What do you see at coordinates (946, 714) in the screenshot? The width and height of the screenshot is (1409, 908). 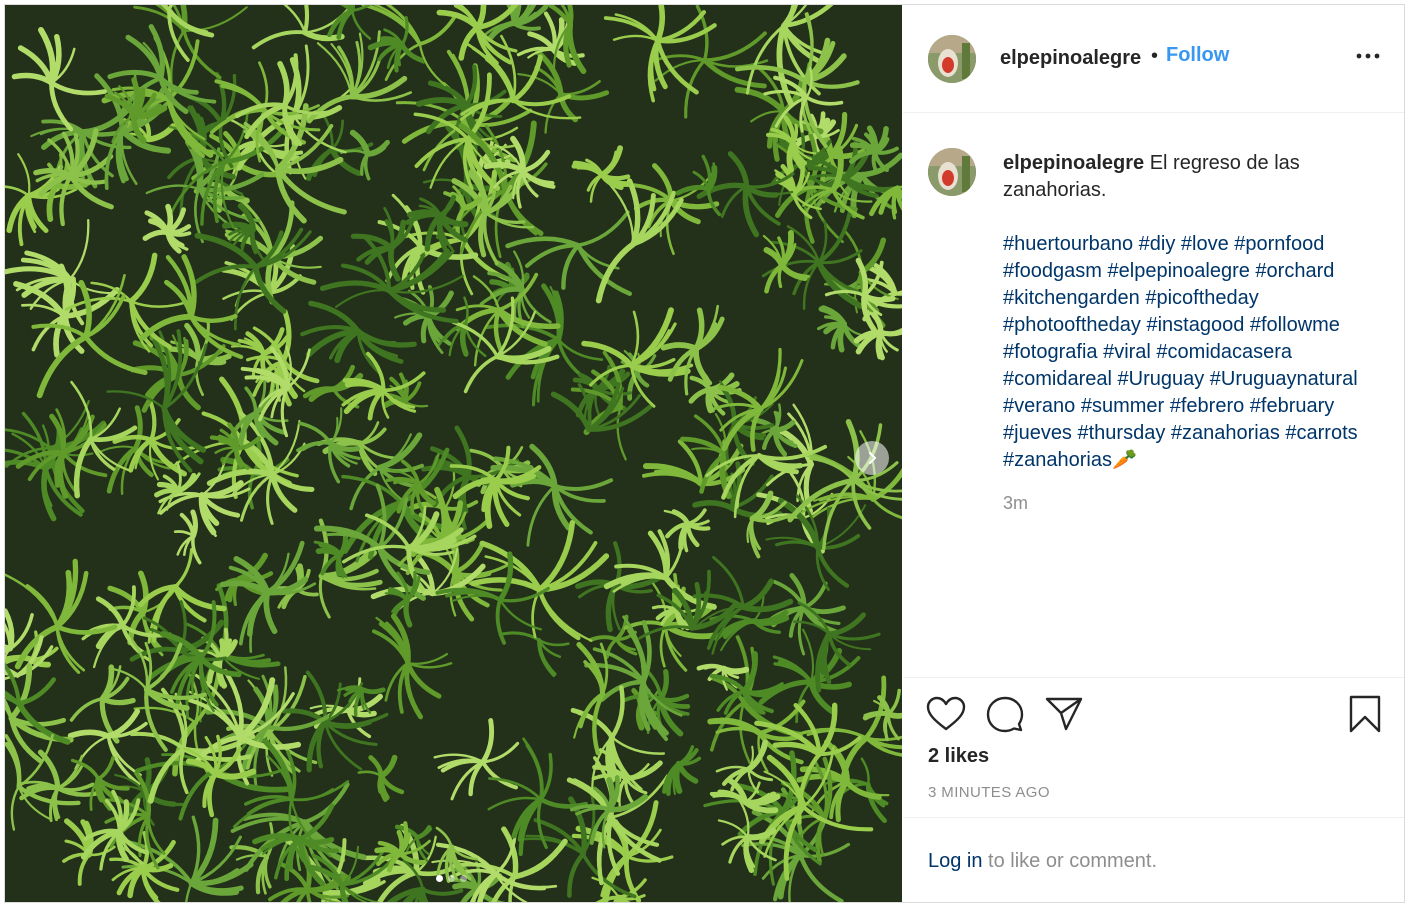 I see `heart-icon` at bounding box center [946, 714].